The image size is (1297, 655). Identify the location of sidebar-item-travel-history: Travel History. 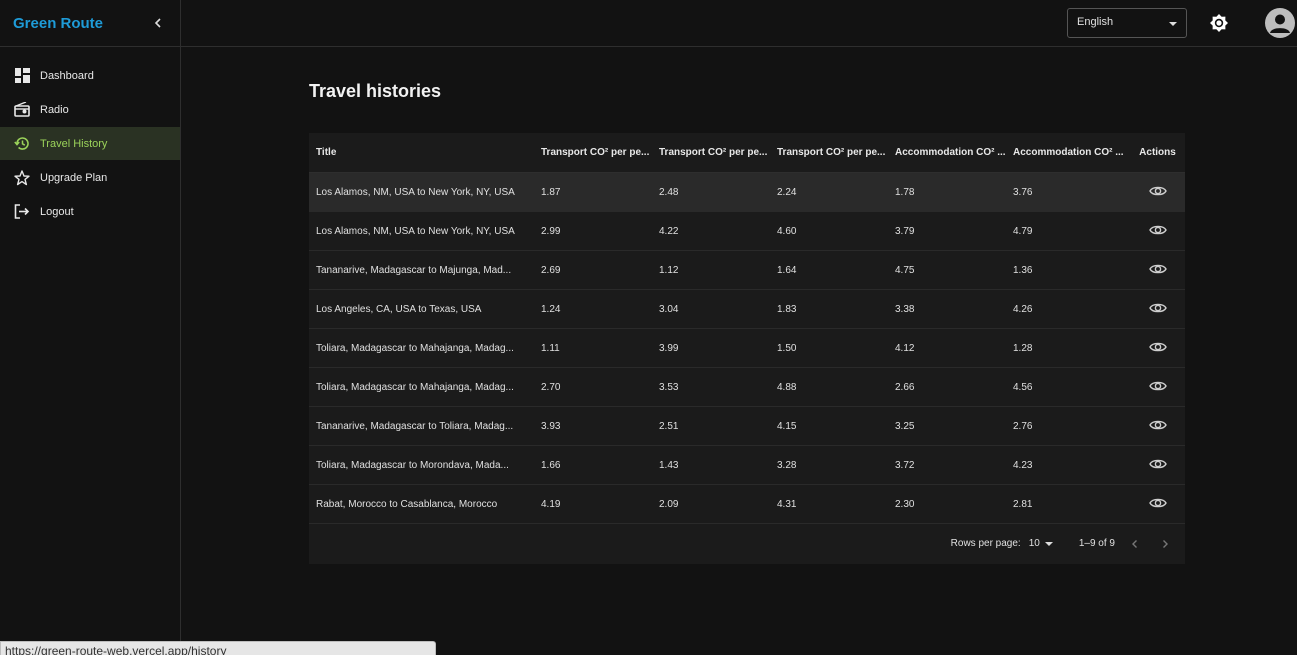
(90, 143).